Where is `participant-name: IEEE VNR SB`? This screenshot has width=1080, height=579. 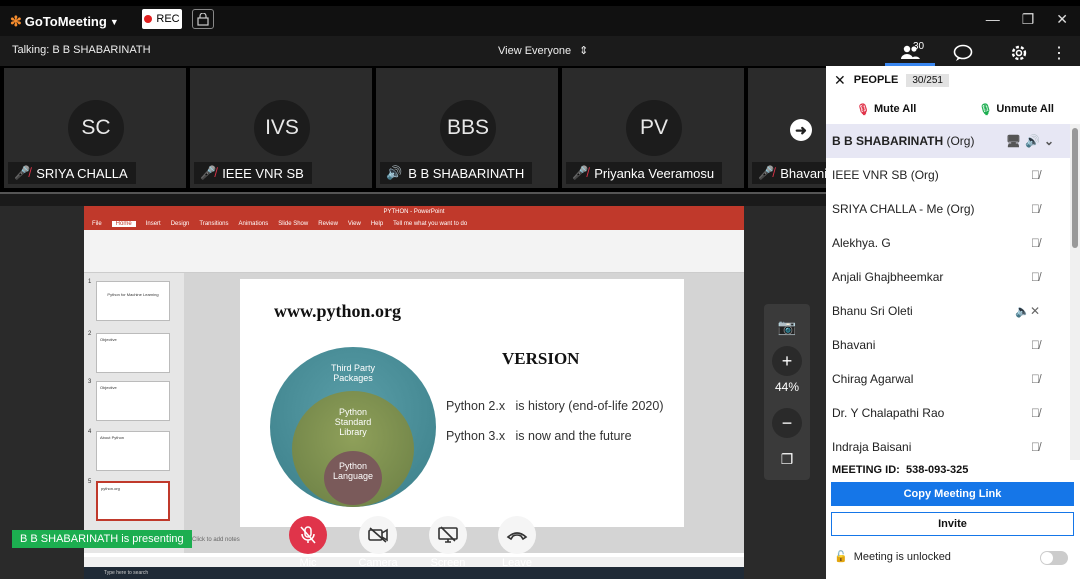
participant-name: IEEE VNR SB is located at coordinates (870, 175).